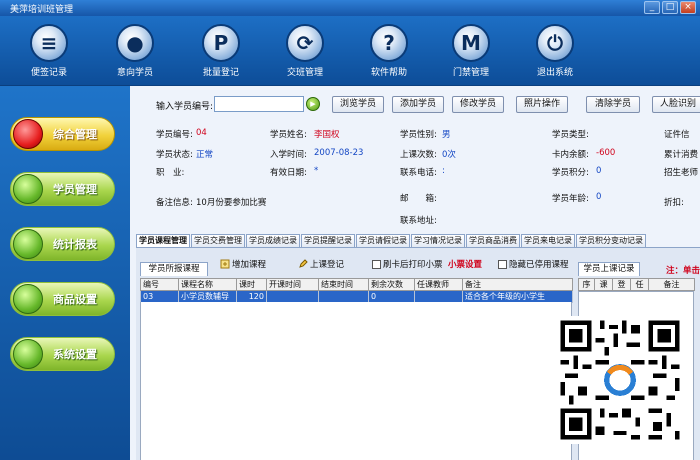  Describe the element at coordinates (28, 354) in the screenshot. I see `green-orb-icon` at that location.